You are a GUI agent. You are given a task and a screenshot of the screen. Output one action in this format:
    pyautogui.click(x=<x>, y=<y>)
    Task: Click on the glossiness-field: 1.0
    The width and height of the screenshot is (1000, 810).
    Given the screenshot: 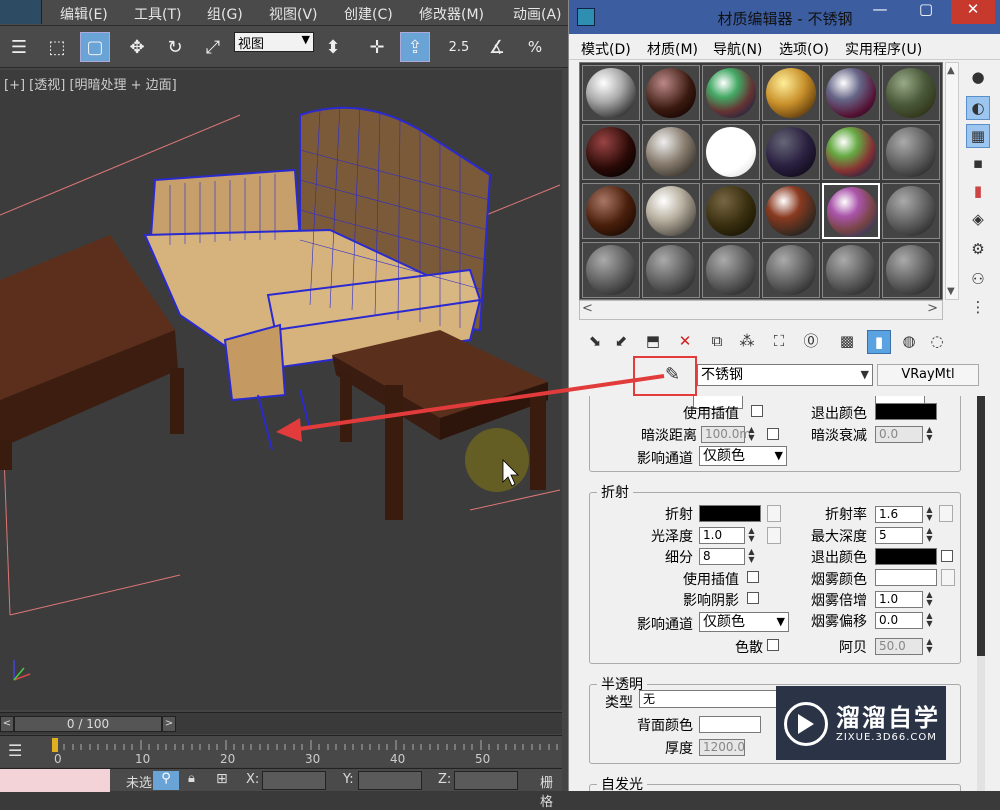 What is the action you would take?
    pyautogui.click(x=722, y=535)
    